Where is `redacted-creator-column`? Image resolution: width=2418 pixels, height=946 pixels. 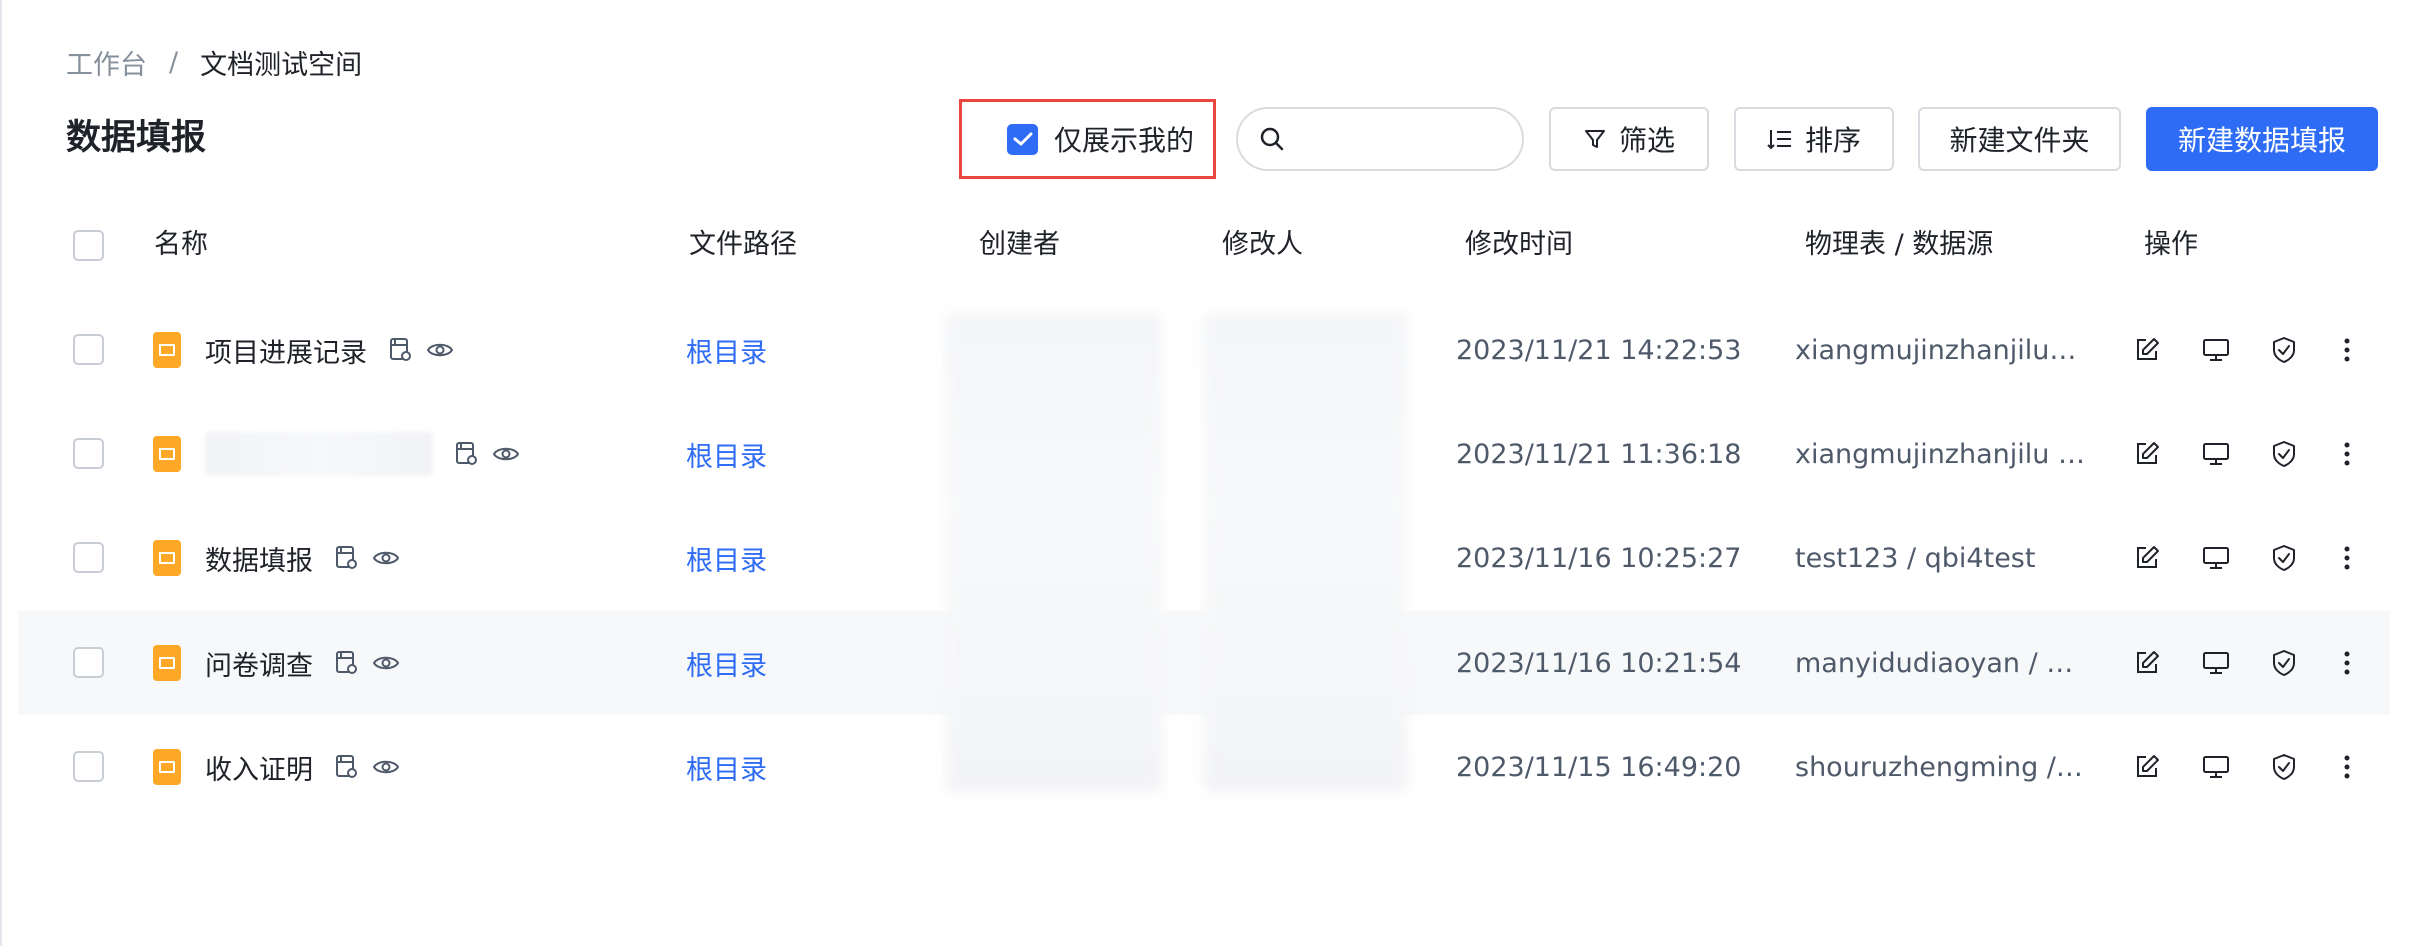 redacted-creator-column is located at coordinates (1054, 553).